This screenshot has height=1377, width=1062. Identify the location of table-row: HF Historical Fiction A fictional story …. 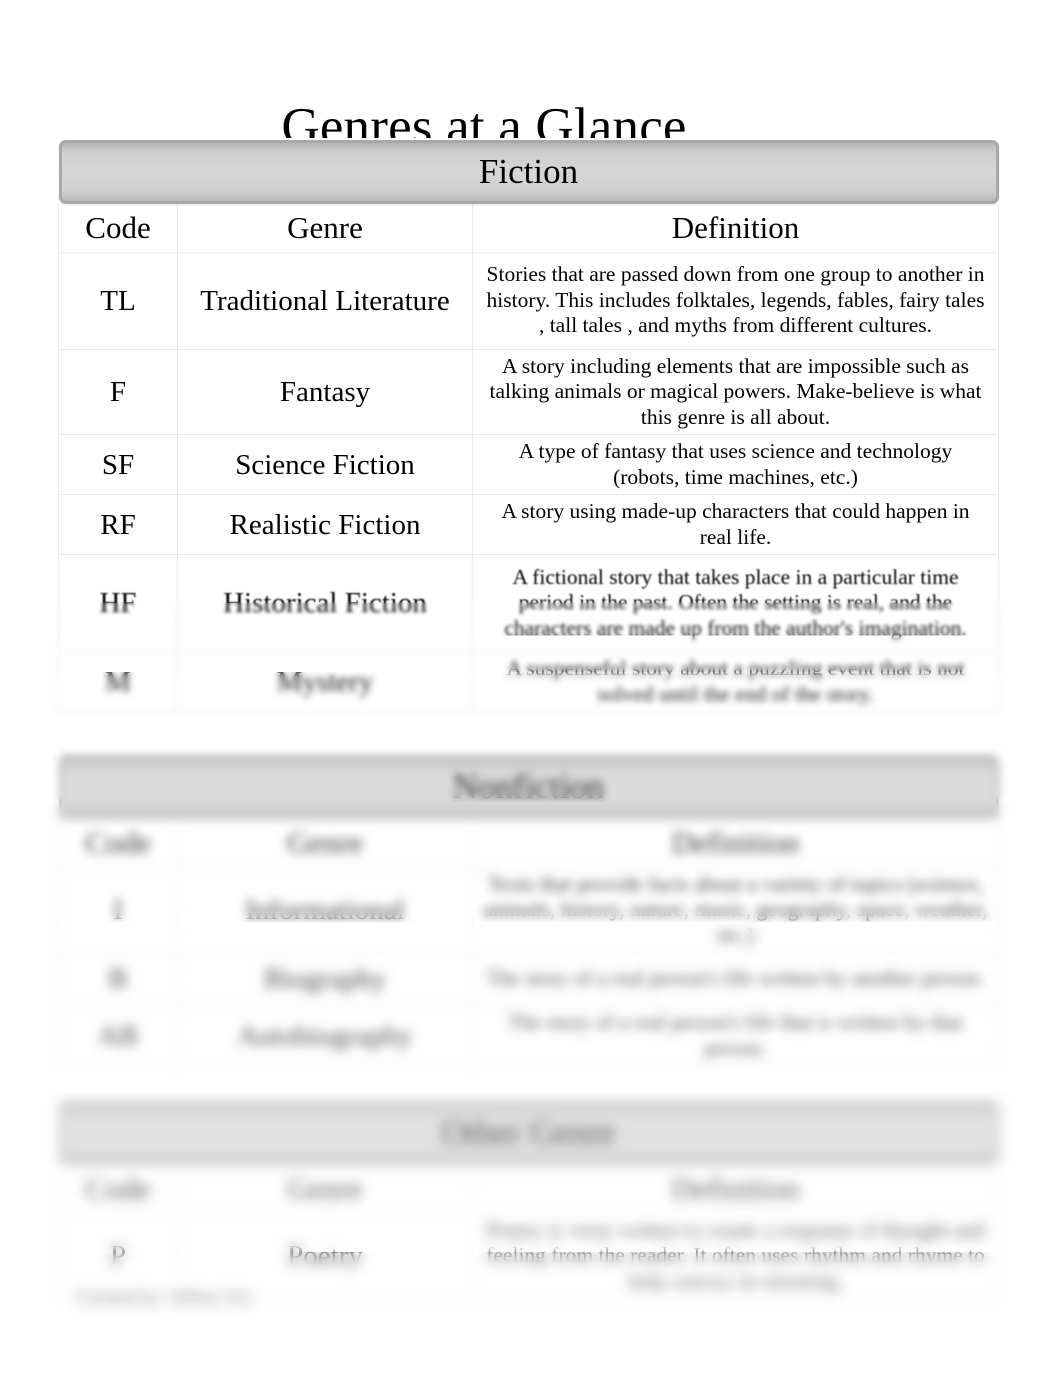
(528, 603).